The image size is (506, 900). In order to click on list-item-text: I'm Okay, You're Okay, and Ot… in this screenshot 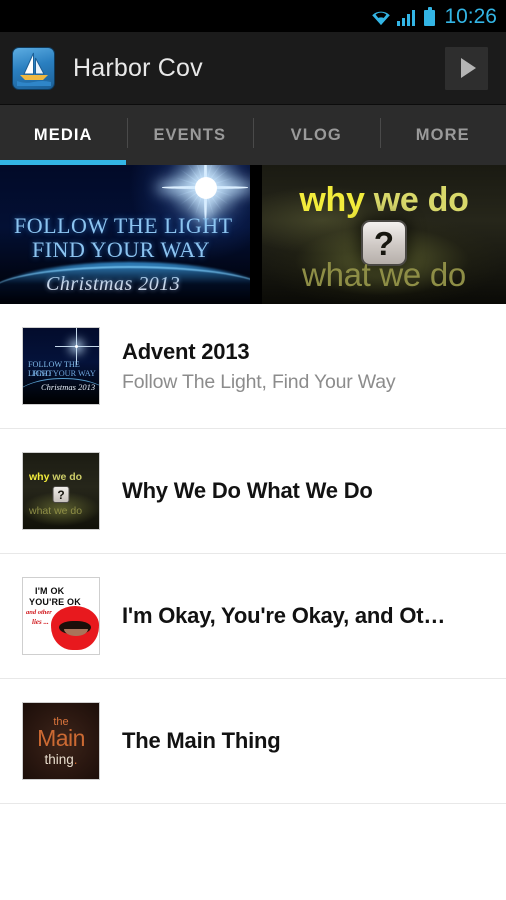, I will do `click(308, 616)`.